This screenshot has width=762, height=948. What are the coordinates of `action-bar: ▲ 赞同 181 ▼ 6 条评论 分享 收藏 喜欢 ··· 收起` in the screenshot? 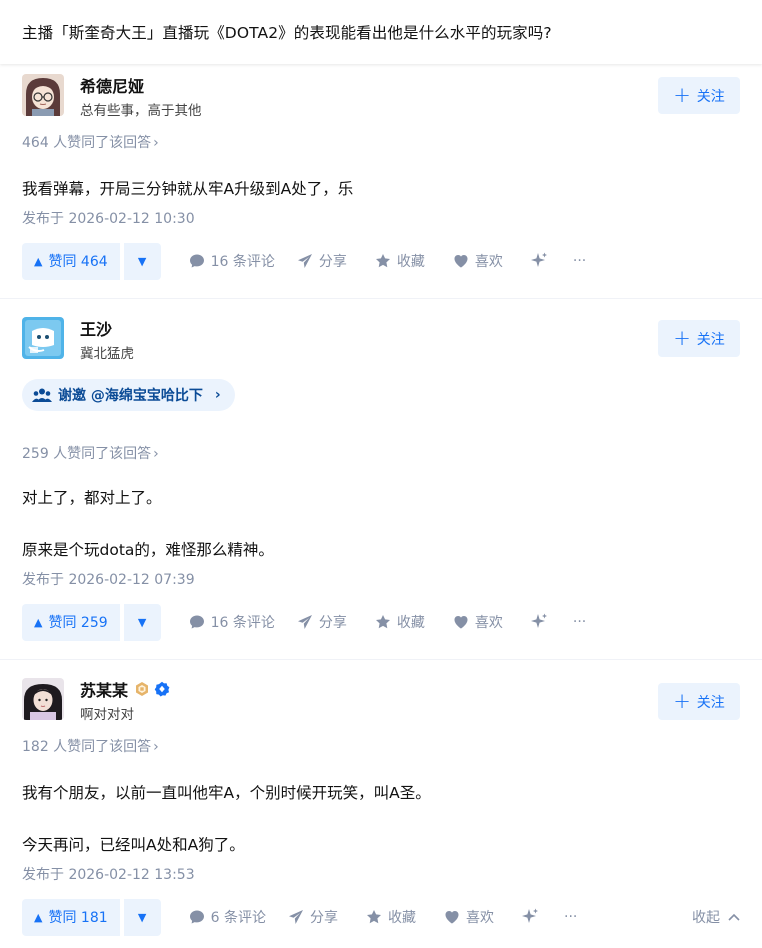 It's located at (381, 917).